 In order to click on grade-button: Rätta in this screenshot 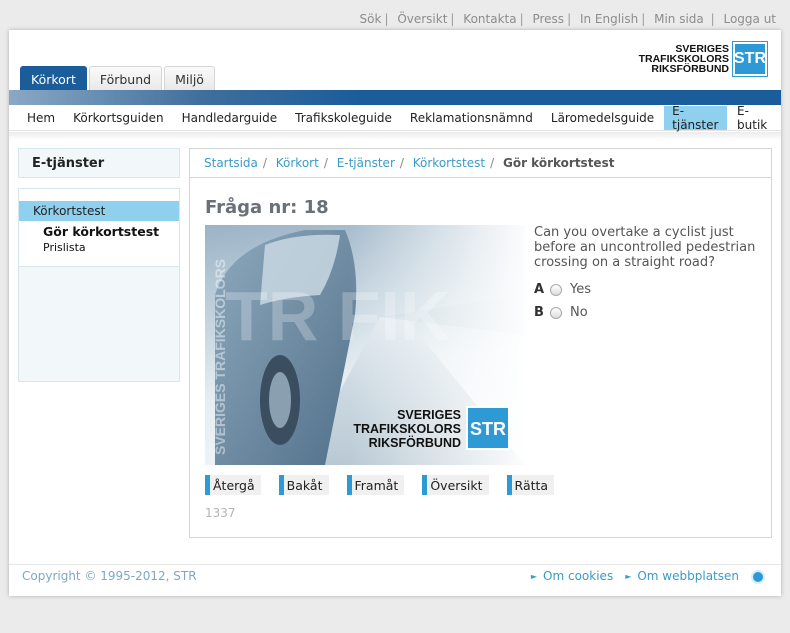, I will do `click(530, 485)`.